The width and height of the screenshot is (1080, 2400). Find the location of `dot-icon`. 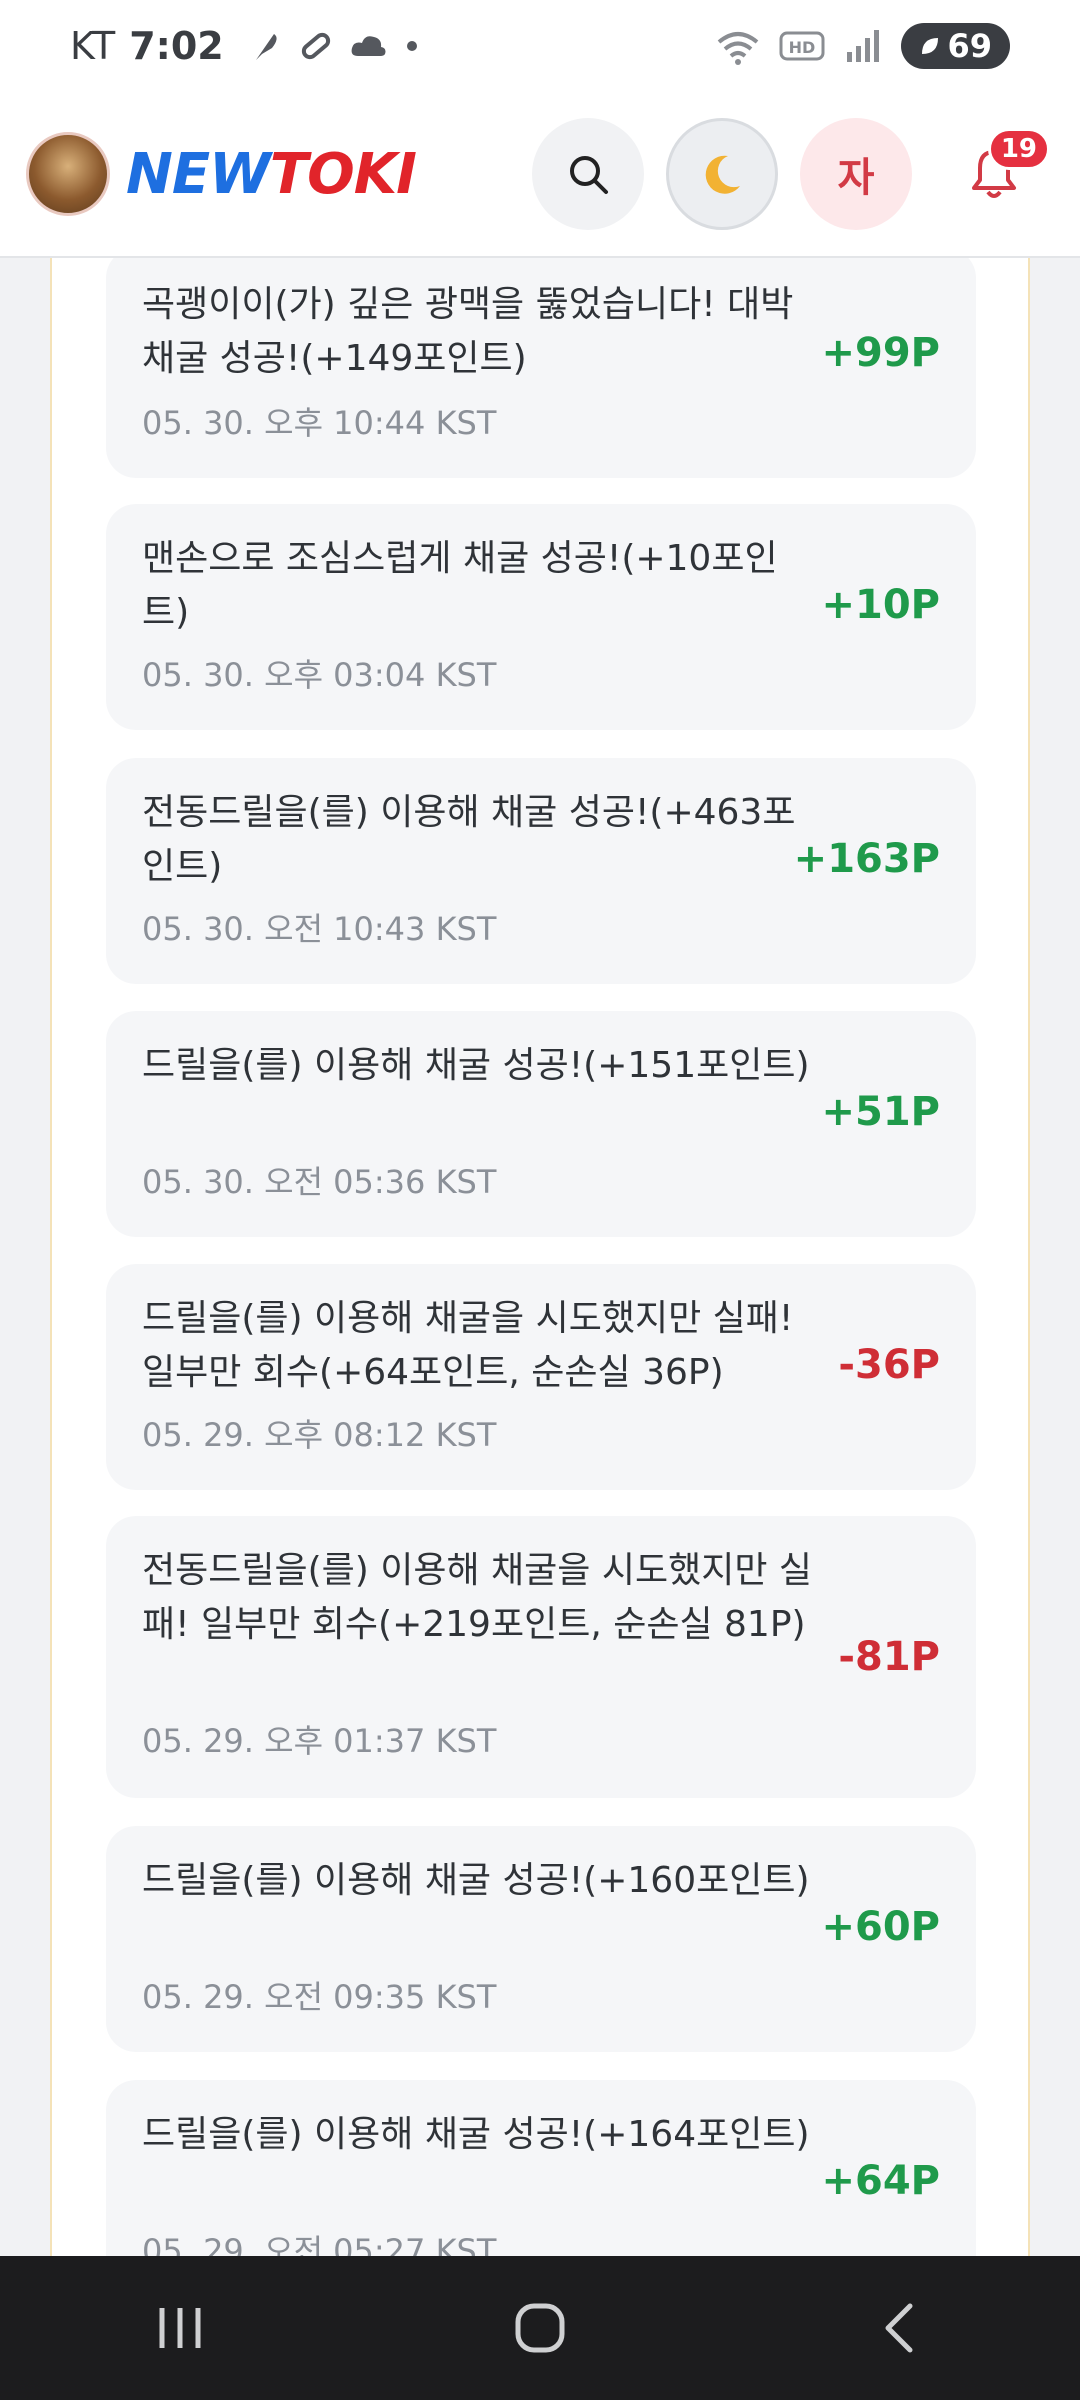

dot-icon is located at coordinates (411, 46).